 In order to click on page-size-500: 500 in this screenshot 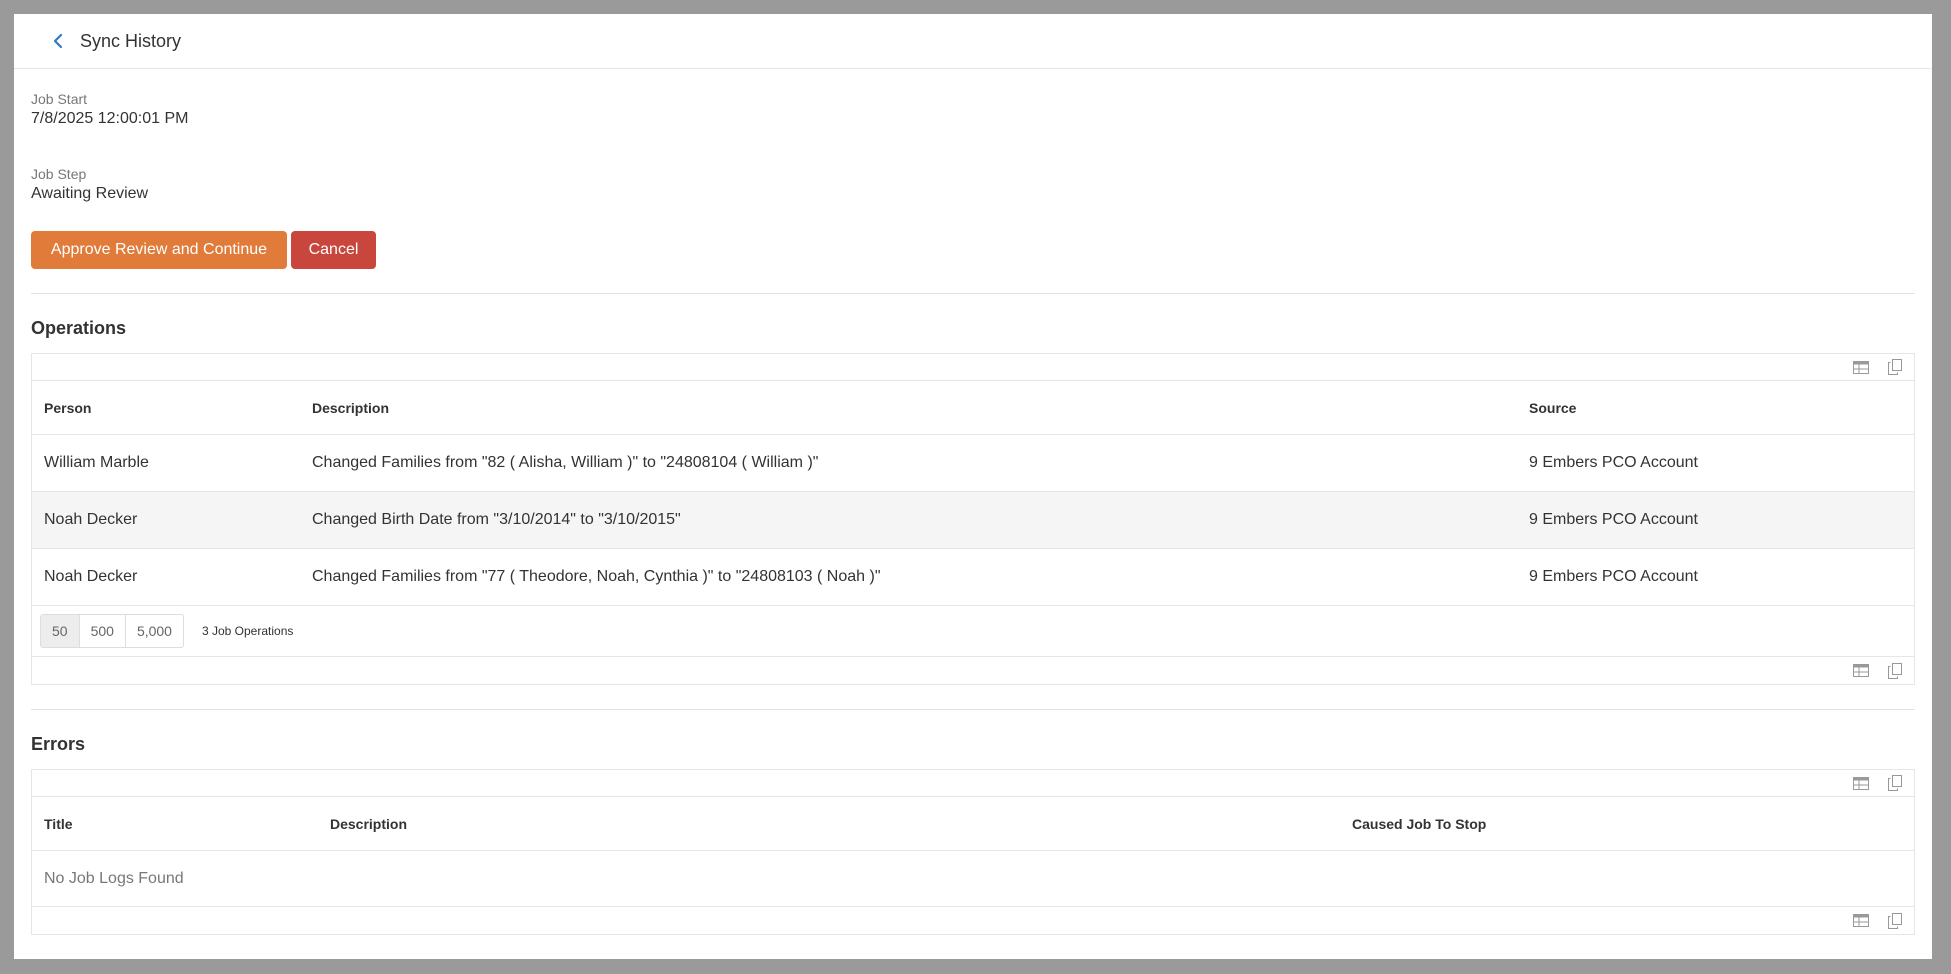, I will do `click(103, 631)`.